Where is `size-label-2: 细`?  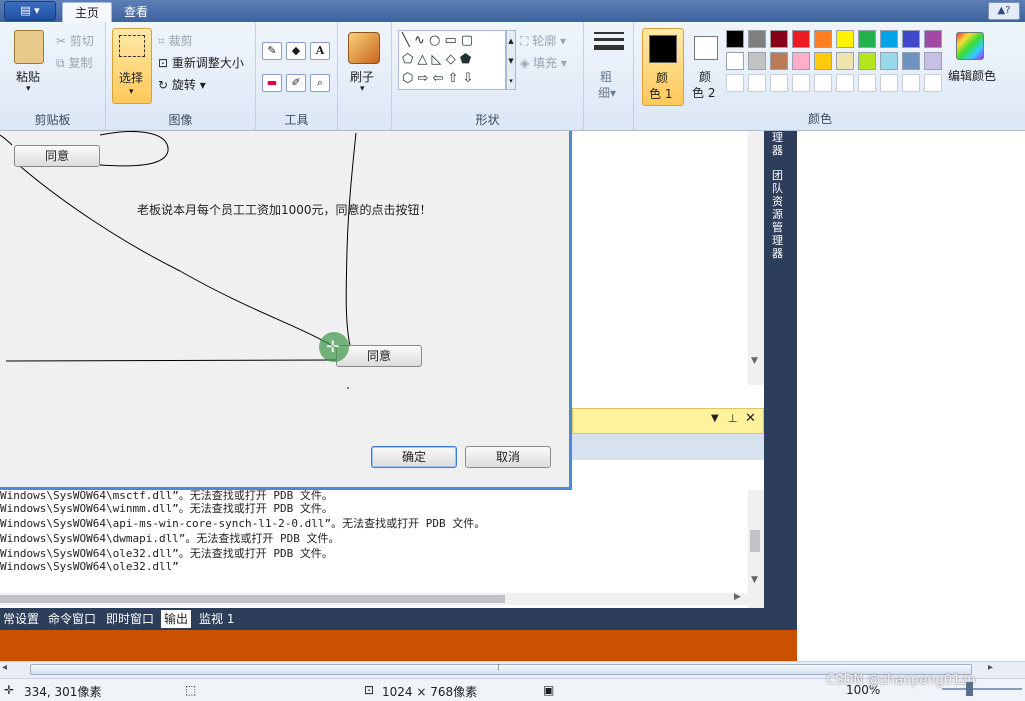
size-label-2: 细 is located at coordinates (604, 93).